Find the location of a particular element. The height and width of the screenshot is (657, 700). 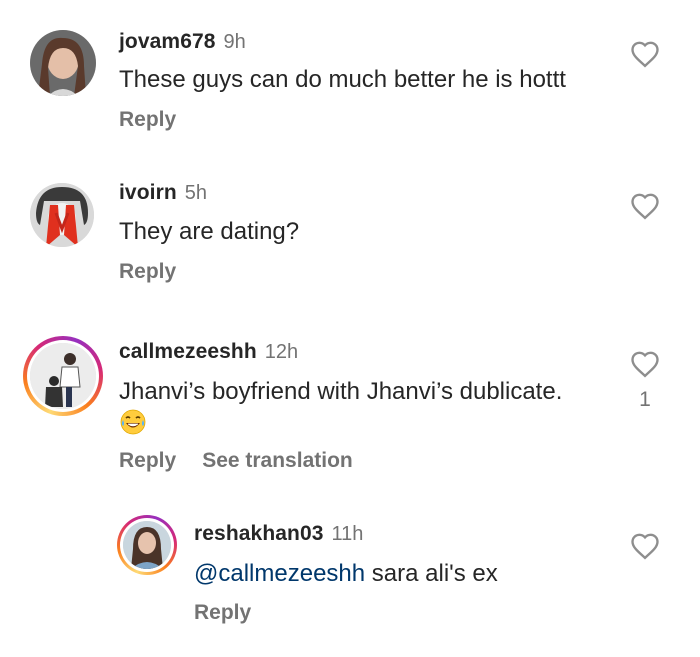

comment-meta: jovam678 9h is located at coordinates (182, 42).